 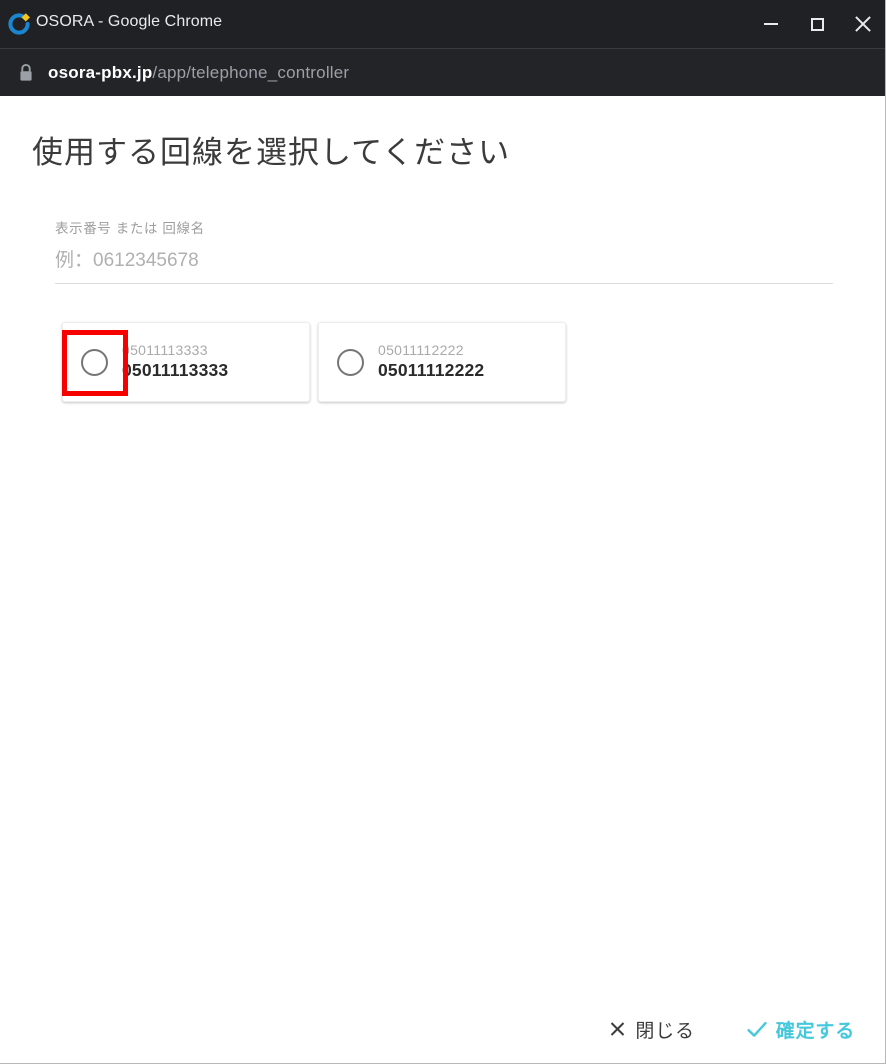 What do you see at coordinates (815, 1031) in the screenshot?
I see `confirm-label: 確定する` at bounding box center [815, 1031].